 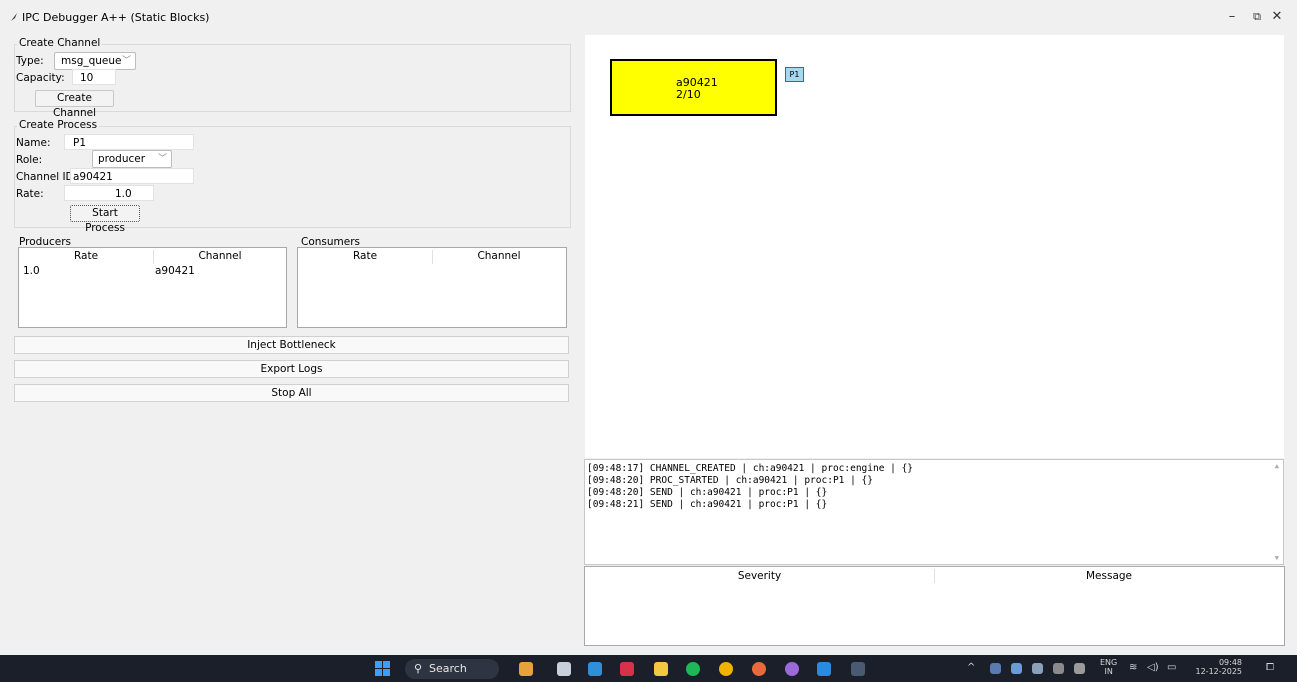 What do you see at coordinates (1058, 668) in the screenshot?
I see `keyboard-icon` at bounding box center [1058, 668].